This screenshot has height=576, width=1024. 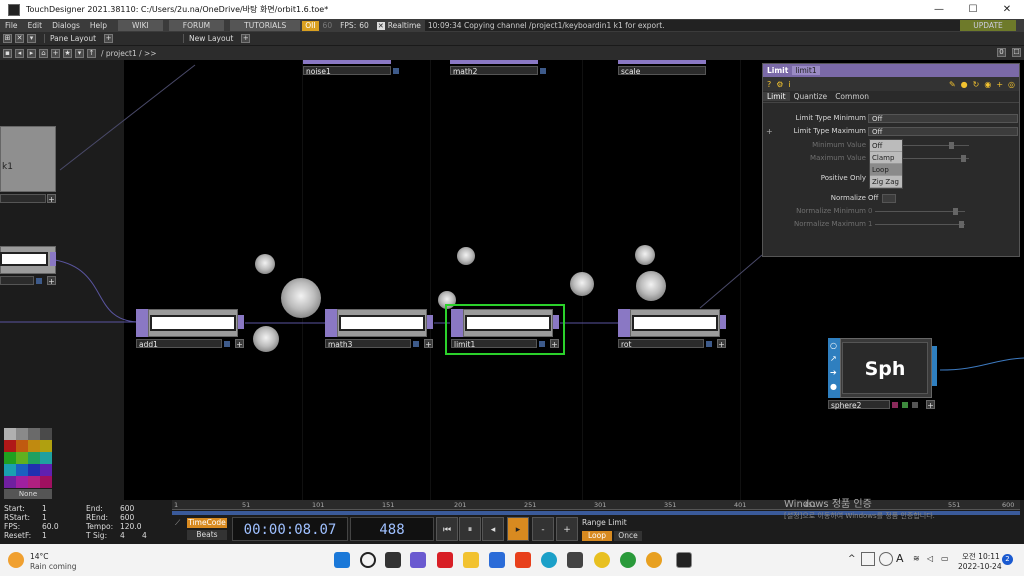 I want to click on volume-icon: ◁, so click(x=930, y=558).